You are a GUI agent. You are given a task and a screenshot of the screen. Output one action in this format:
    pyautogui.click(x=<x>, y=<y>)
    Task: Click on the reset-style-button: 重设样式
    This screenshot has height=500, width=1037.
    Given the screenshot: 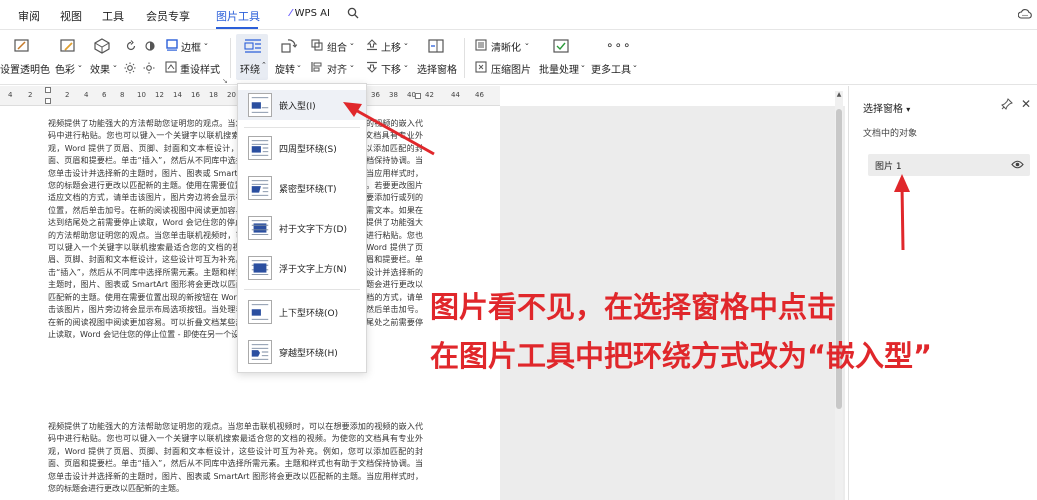 What is the action you would take?
    pyautogui.click(x=200, y=68)
    